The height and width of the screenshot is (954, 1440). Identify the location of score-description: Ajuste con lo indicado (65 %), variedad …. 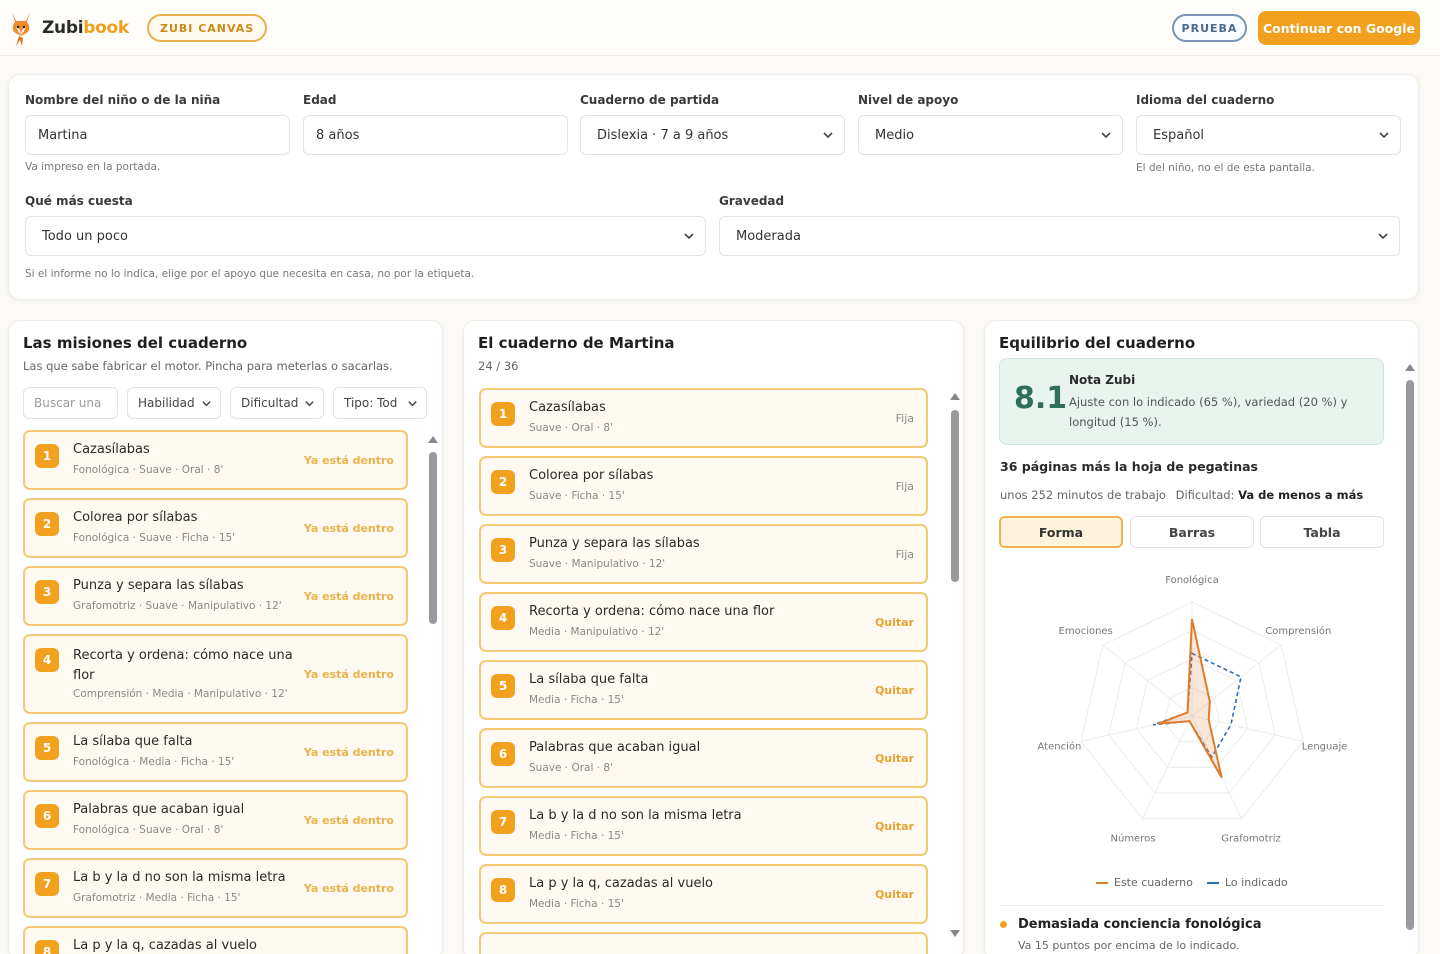
(1208, 412).